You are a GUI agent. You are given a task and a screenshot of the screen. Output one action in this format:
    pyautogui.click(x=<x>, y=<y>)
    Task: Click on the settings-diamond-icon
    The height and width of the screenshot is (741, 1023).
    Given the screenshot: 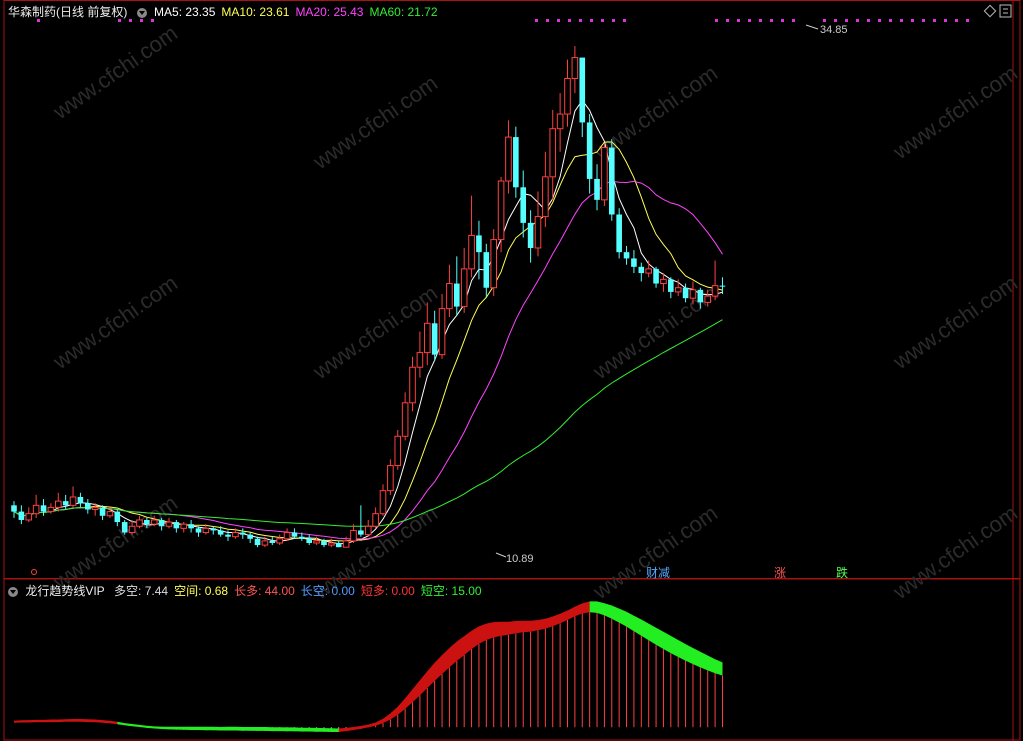 What is the action you would take?
    pyautogui.click(x=990, y=11)
    